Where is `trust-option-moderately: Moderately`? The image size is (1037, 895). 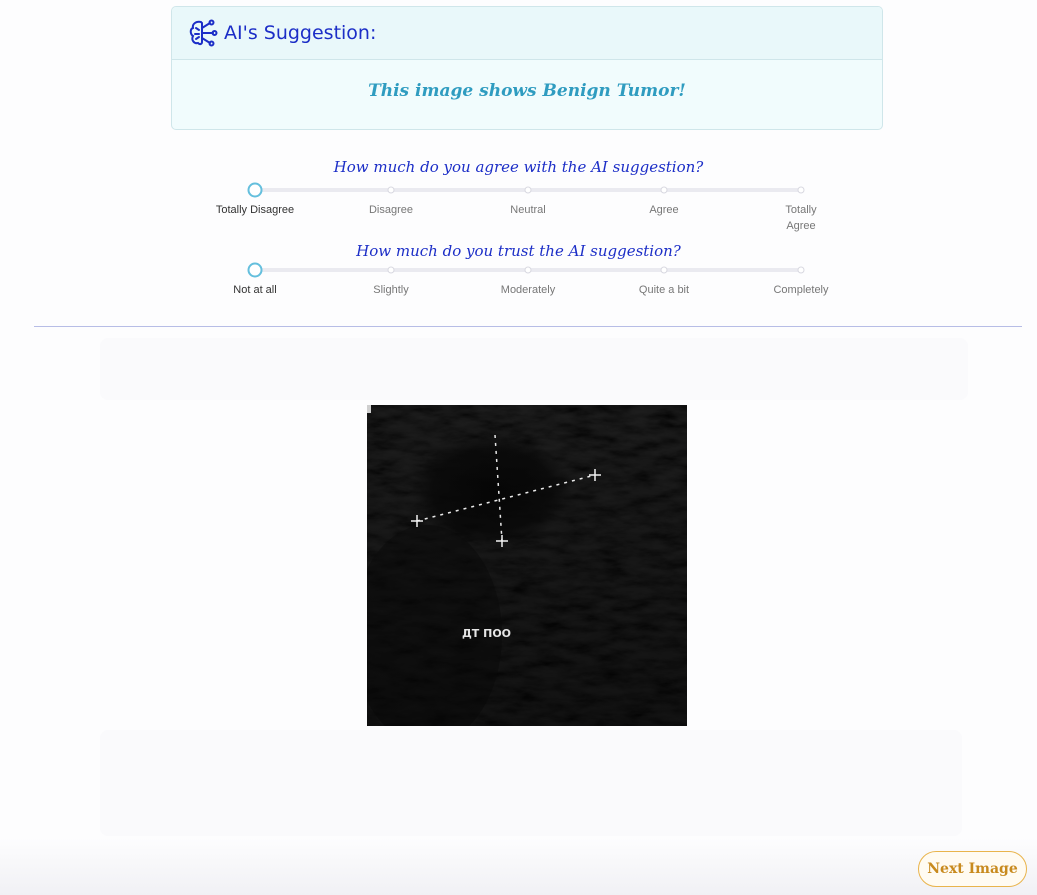
trust-option-moderately: Moderately is located at coordinates (528, 290).